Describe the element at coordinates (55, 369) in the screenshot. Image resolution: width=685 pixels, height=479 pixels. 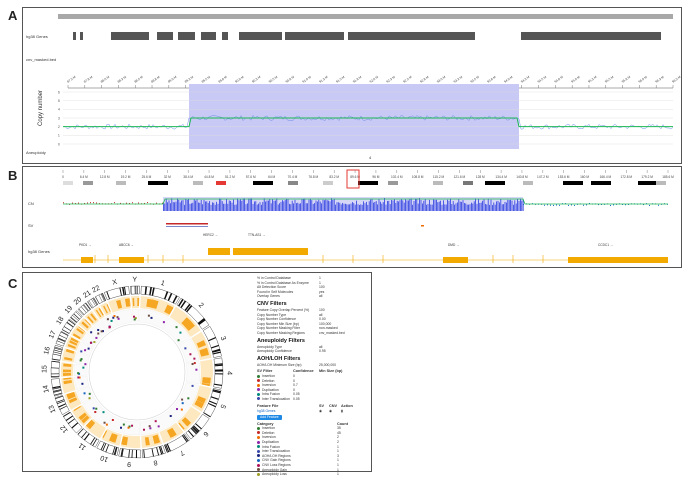
I see `chromosome-ideogram` at that location.